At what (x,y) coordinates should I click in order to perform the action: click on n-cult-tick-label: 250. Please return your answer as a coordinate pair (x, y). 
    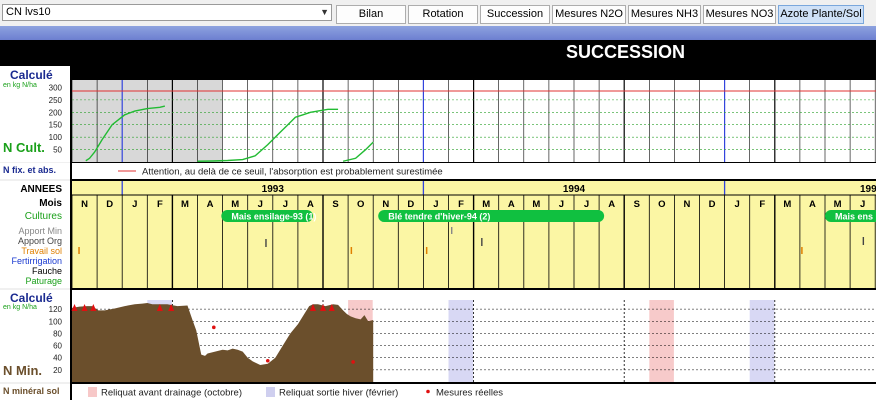
    Looking at the image, I should click on (56, 100).